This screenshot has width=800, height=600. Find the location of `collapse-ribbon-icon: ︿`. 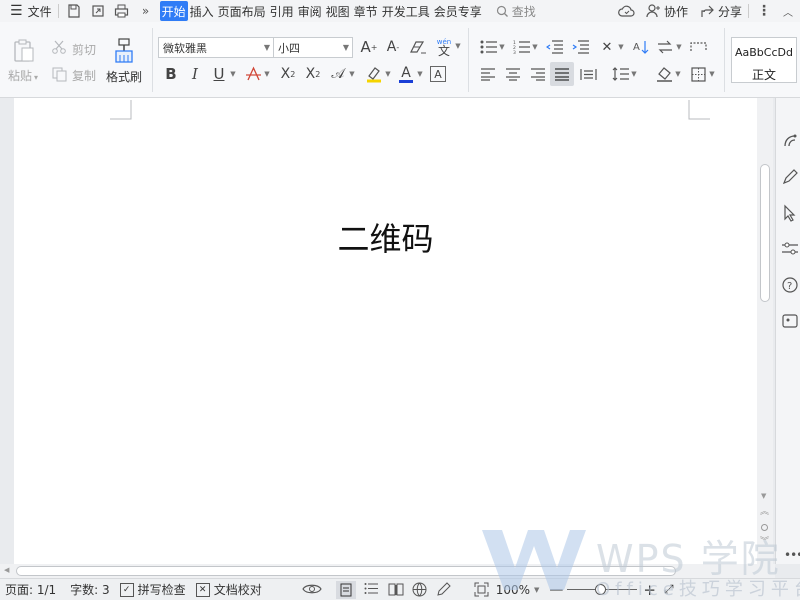

collapse-ribbon-icon: ︿ is located at coordinates (788, 11).